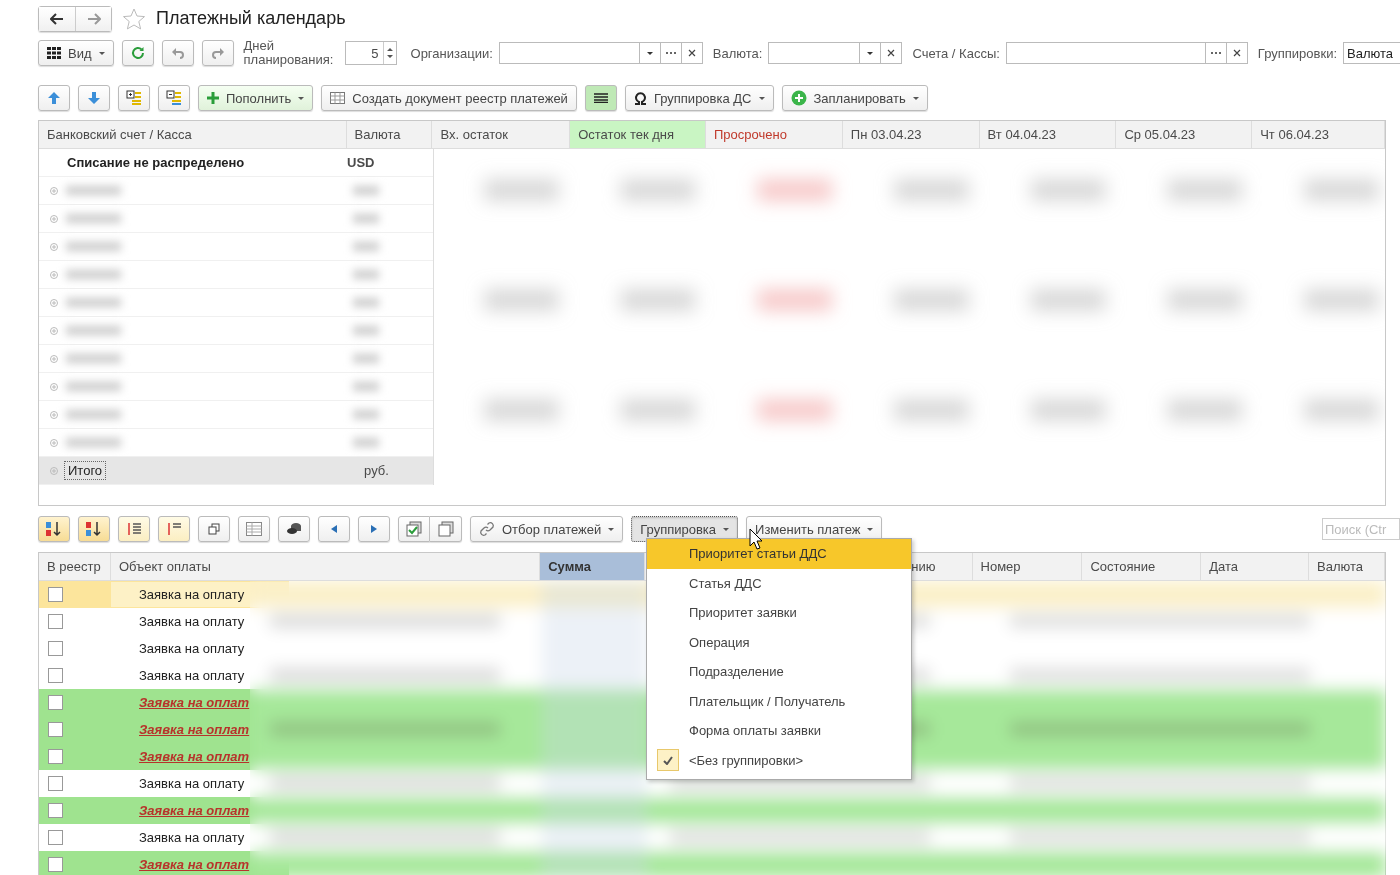 This screenshot has width=1400, height=875. Describe the element at coordinates (75, 566) in the screenshot. I see `column-header: В реестр` at that location.